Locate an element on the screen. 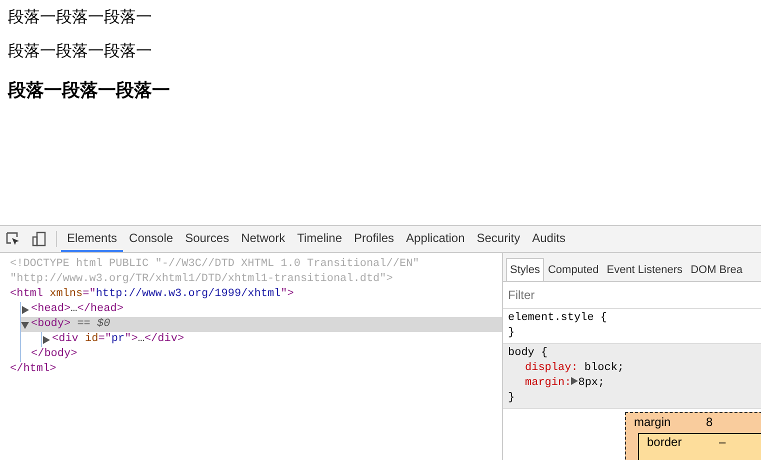 The image size is (761, 460). css-selector: element.style { is located at coordinates (558, 318).